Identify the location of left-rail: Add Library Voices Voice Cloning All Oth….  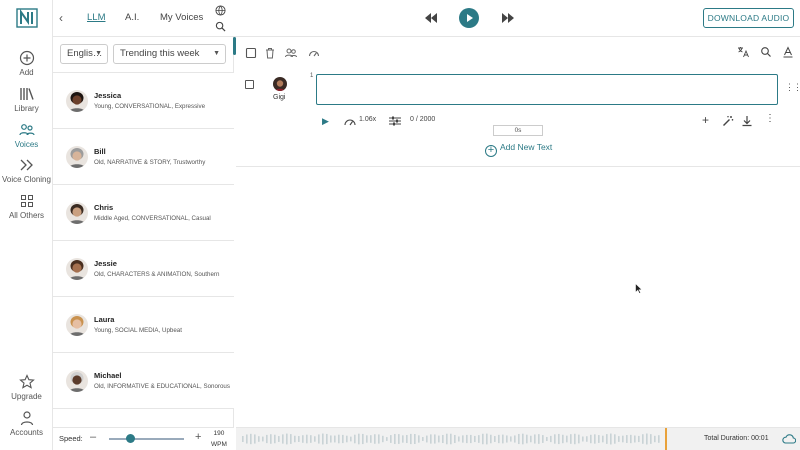
(26, 225).